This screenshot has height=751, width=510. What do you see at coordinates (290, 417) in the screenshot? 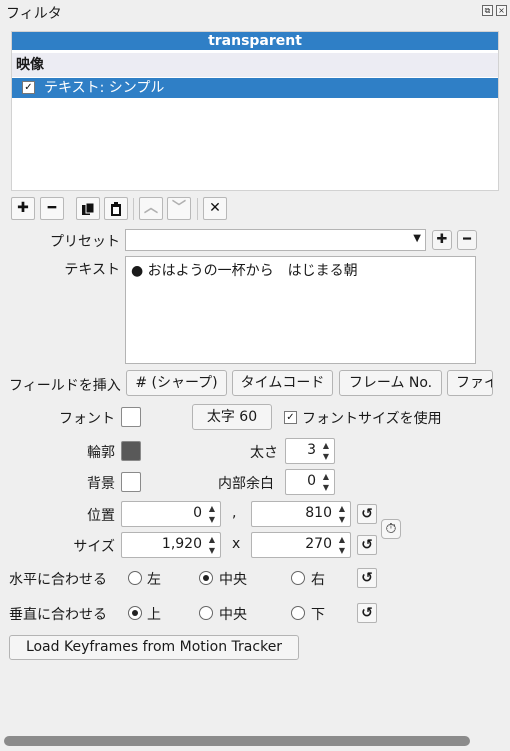
I see `use-font-size-checkbox: ✓` at bounding box center [290, 417].